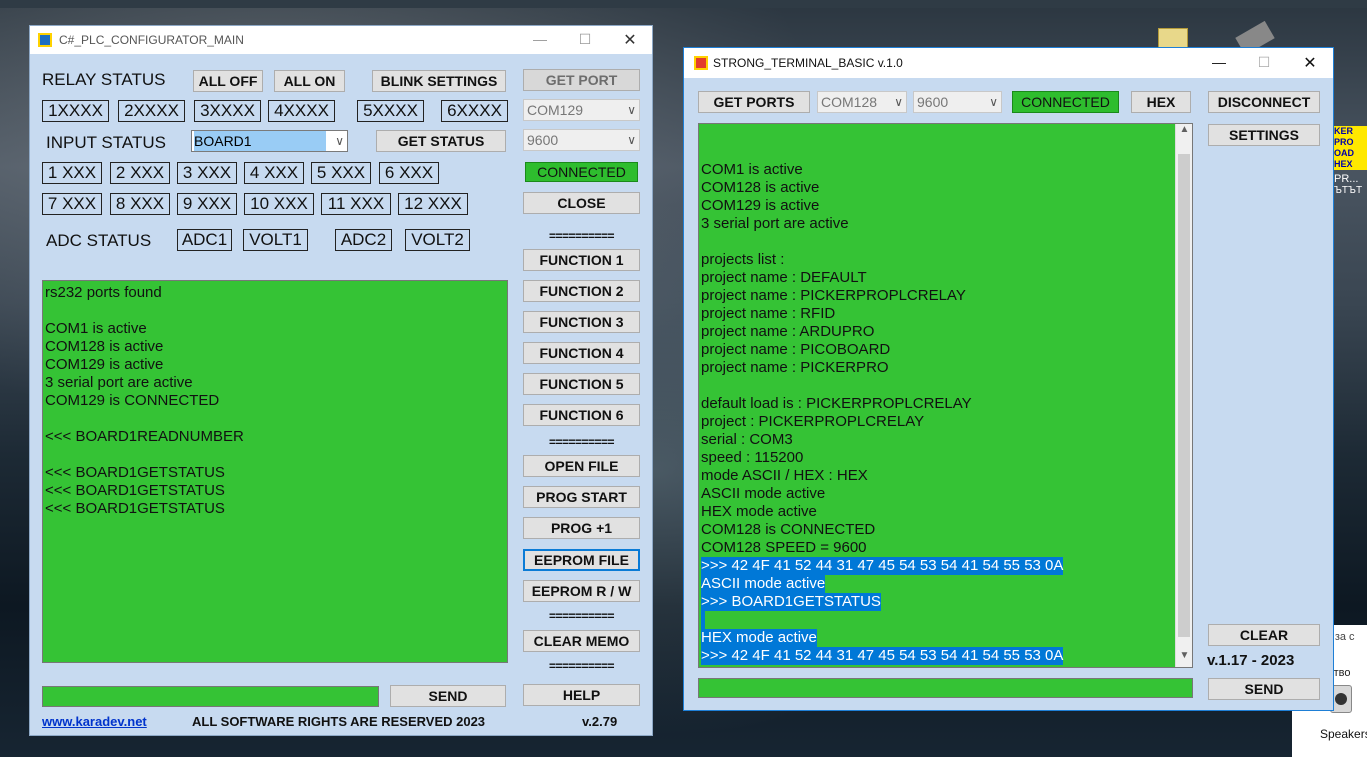 Image resolution: width=1367 pixels, height=757 pixels. Describe the element at coordinates (937, 422) in the screenshot. I see `memo-line: project : PICKERPROPLCRELAY` at that location.